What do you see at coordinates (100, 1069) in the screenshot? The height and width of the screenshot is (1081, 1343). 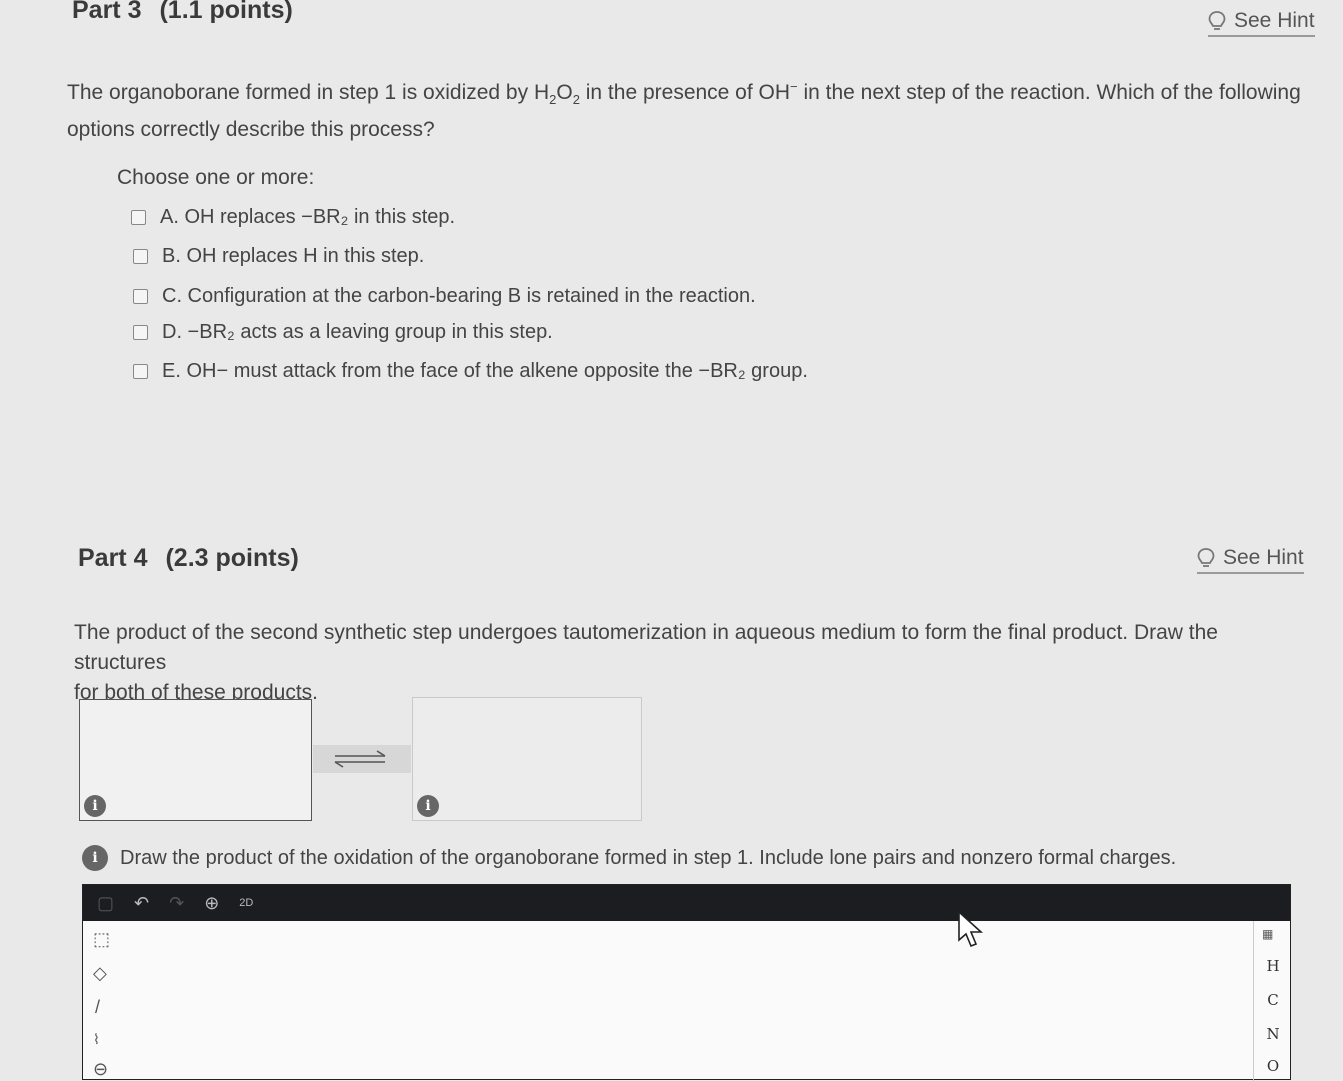 I see `ring-tool-icon: ⊖` at bounding box center [100, 1069].